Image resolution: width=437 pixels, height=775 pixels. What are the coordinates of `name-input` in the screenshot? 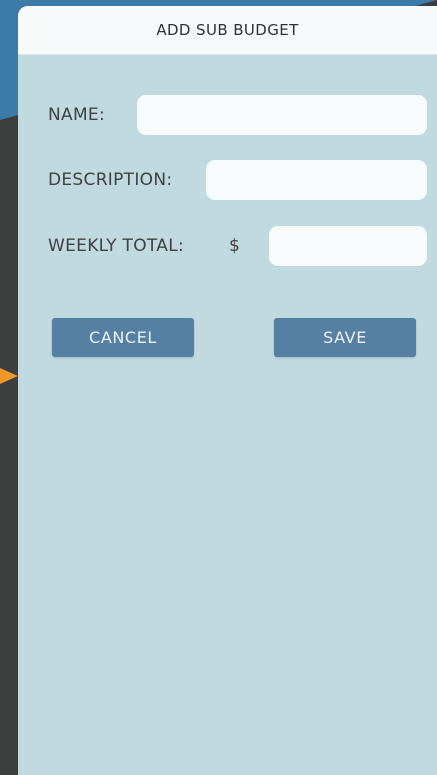 It's located at (282, 115).